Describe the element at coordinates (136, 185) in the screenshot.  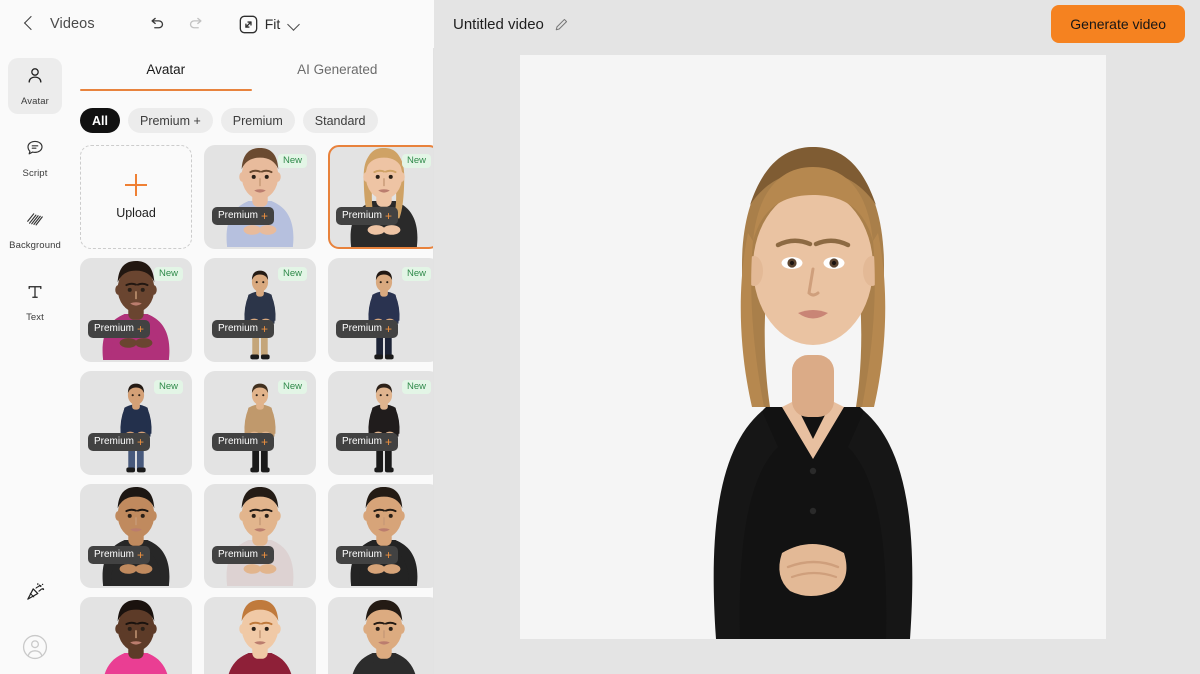
I see `plus-icon` at that location.